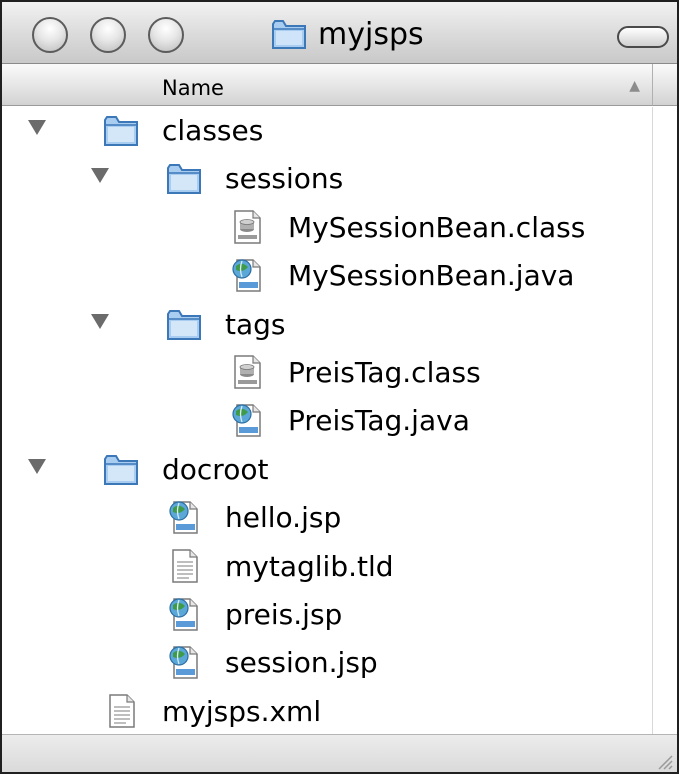 The width and height of the screenshot is (679, 774). I want to click on toolbar-toggle-button, so click(643, 37).